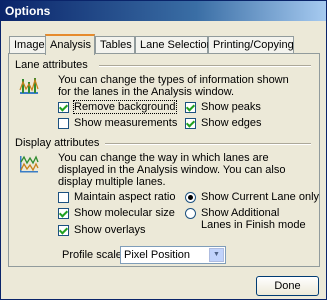  What do you see at coordinates (253, 219) in the screenshot?
I see `radio-label: Show Additional Lanes in Finish mode` at bounding box center [253, 219].